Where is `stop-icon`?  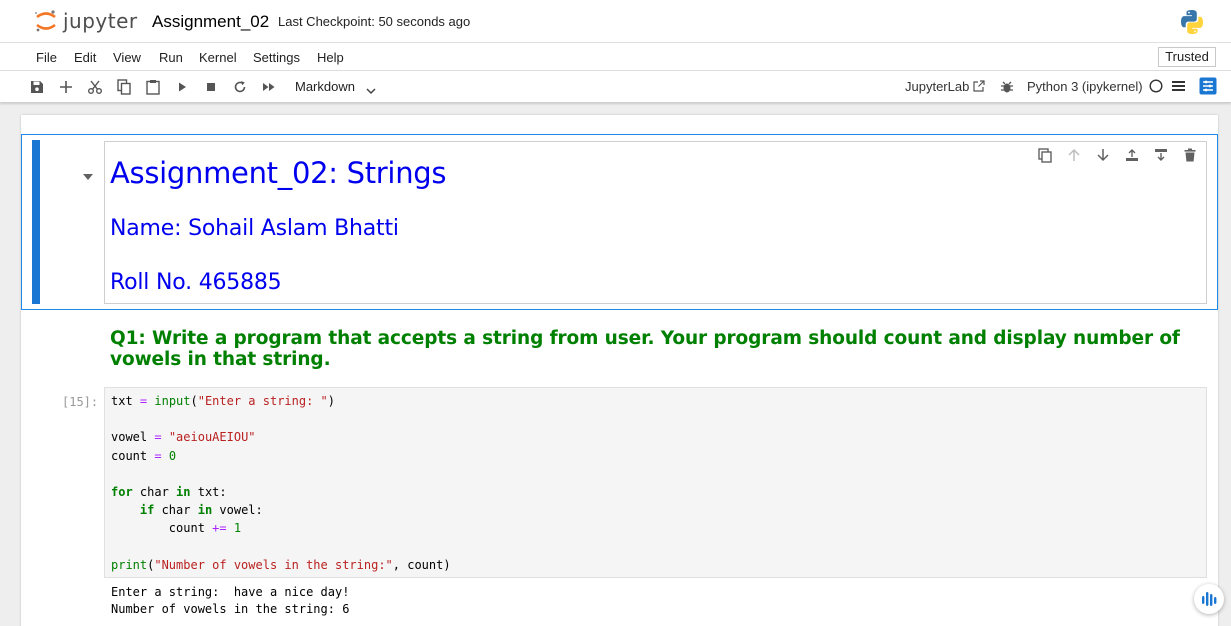 stop-icon is located at coordinates (211, 87).